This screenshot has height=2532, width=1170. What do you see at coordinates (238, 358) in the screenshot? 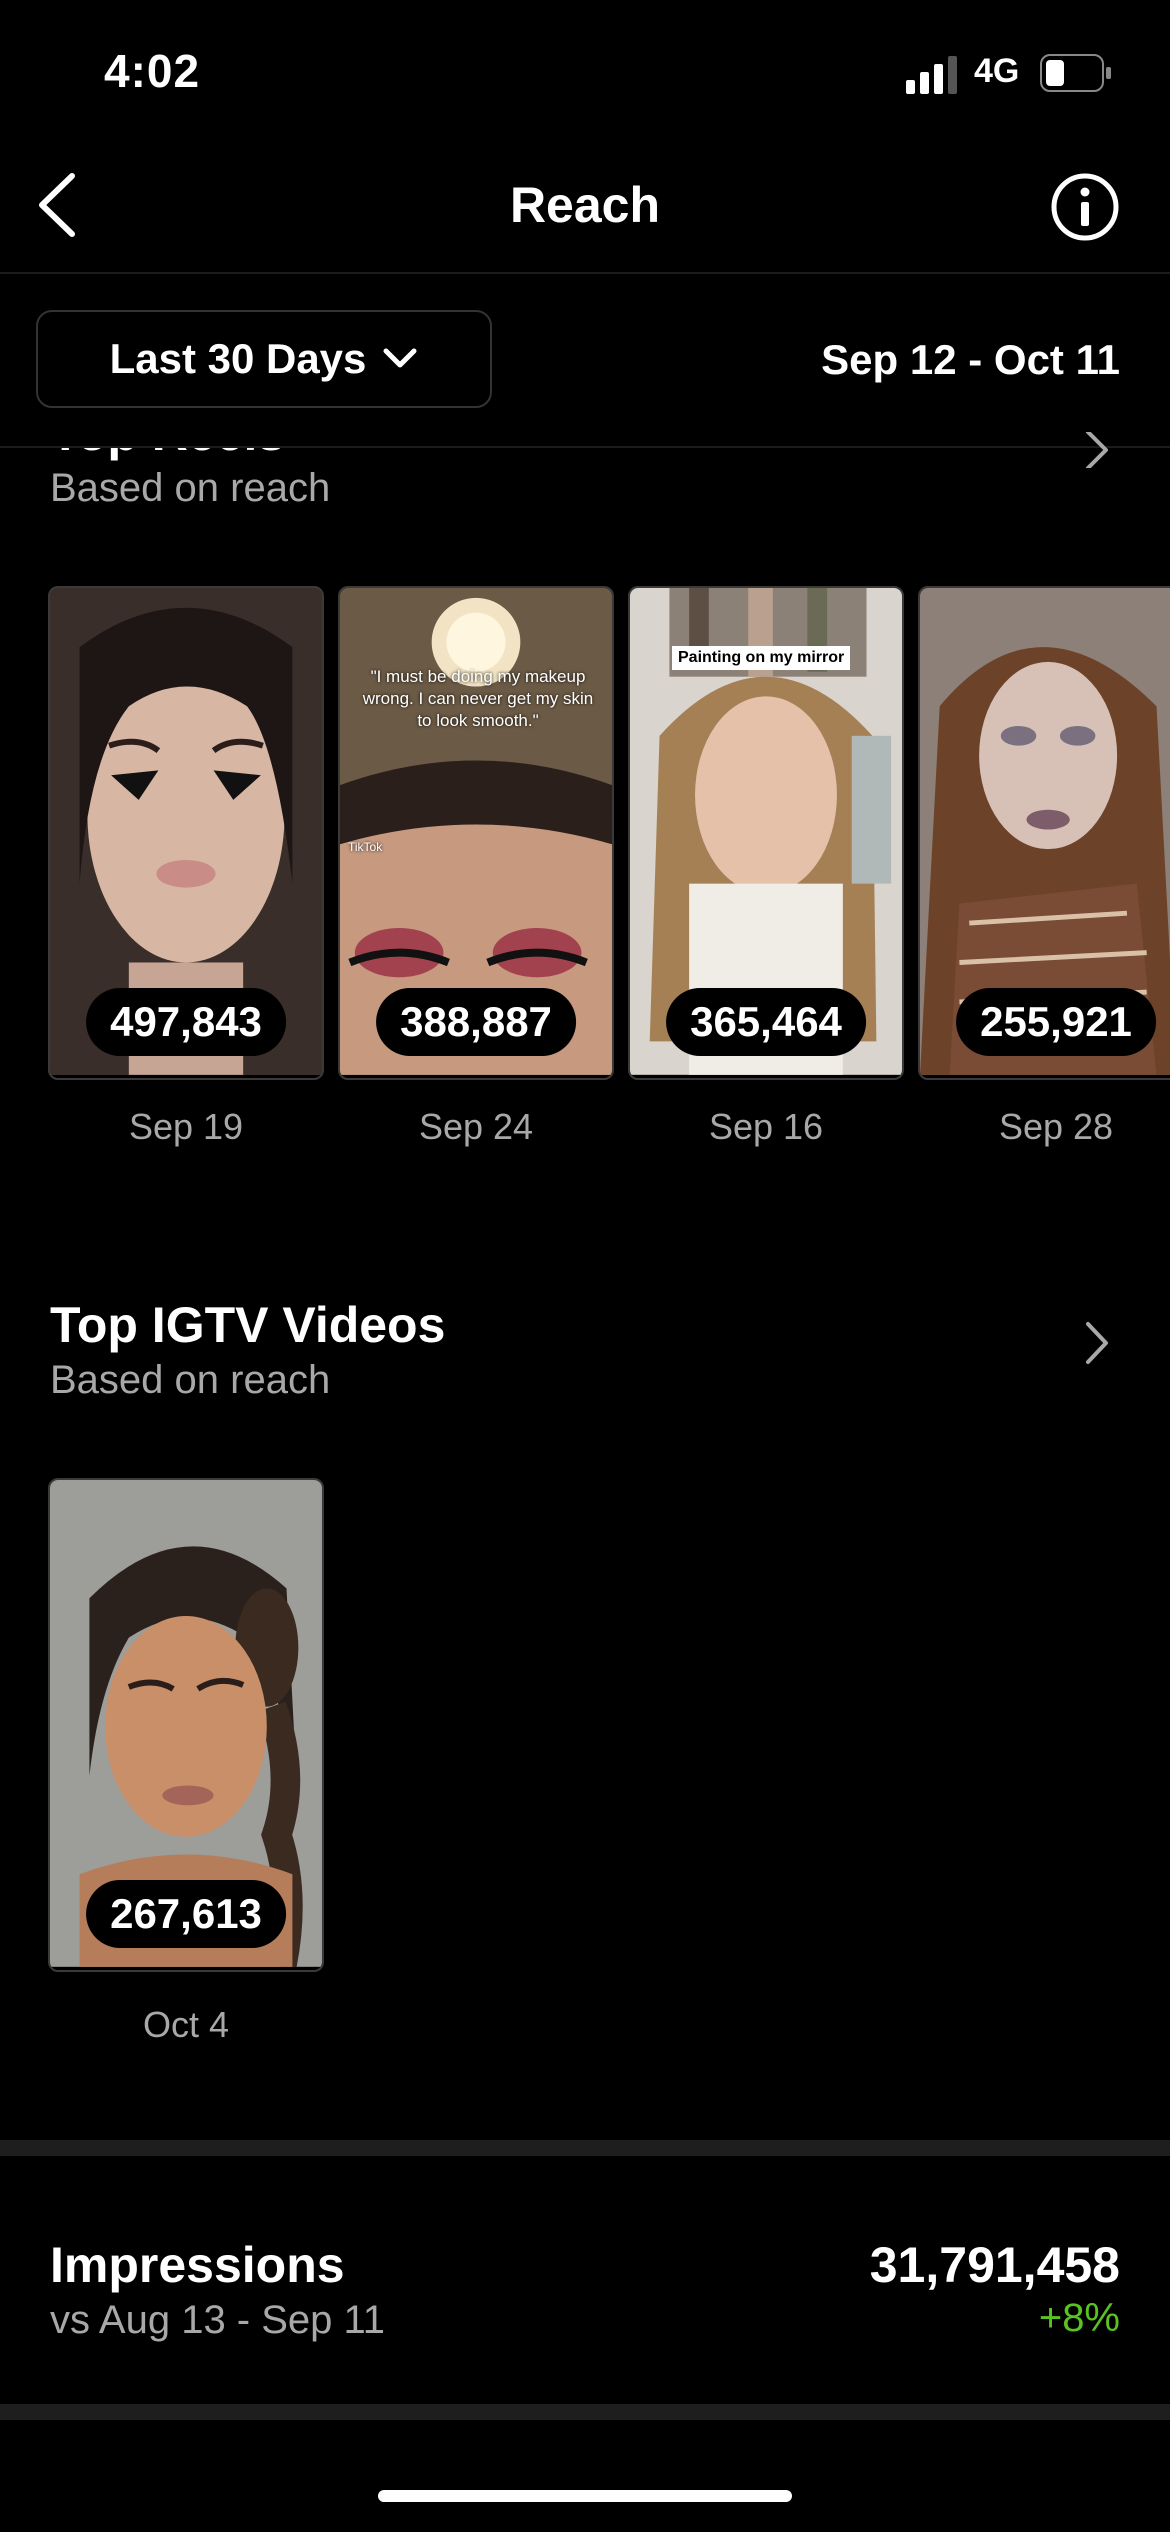
I see `date-range-dropdown-label: Last 30 Days` at bounding box center [238, 358].